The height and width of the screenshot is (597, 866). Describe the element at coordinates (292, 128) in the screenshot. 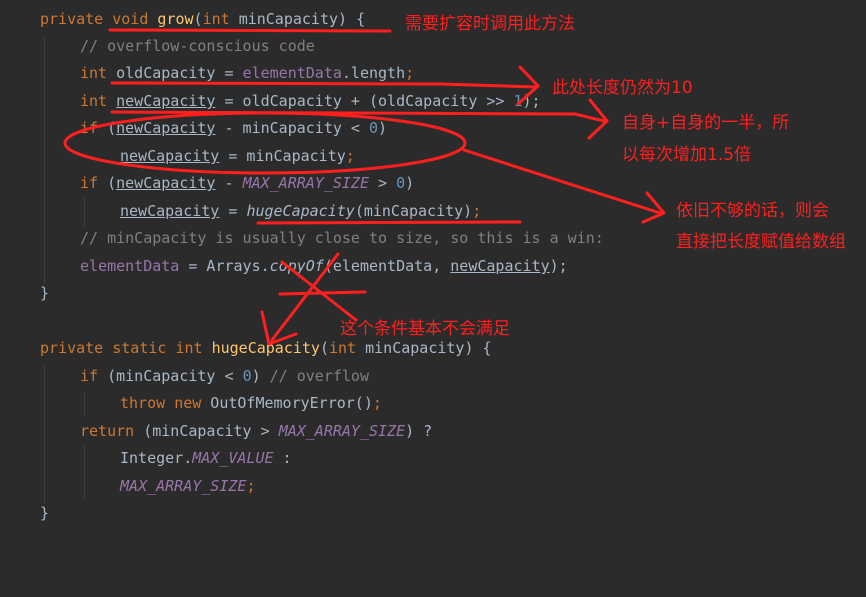

I see `token: - minCapacity <` at that location.